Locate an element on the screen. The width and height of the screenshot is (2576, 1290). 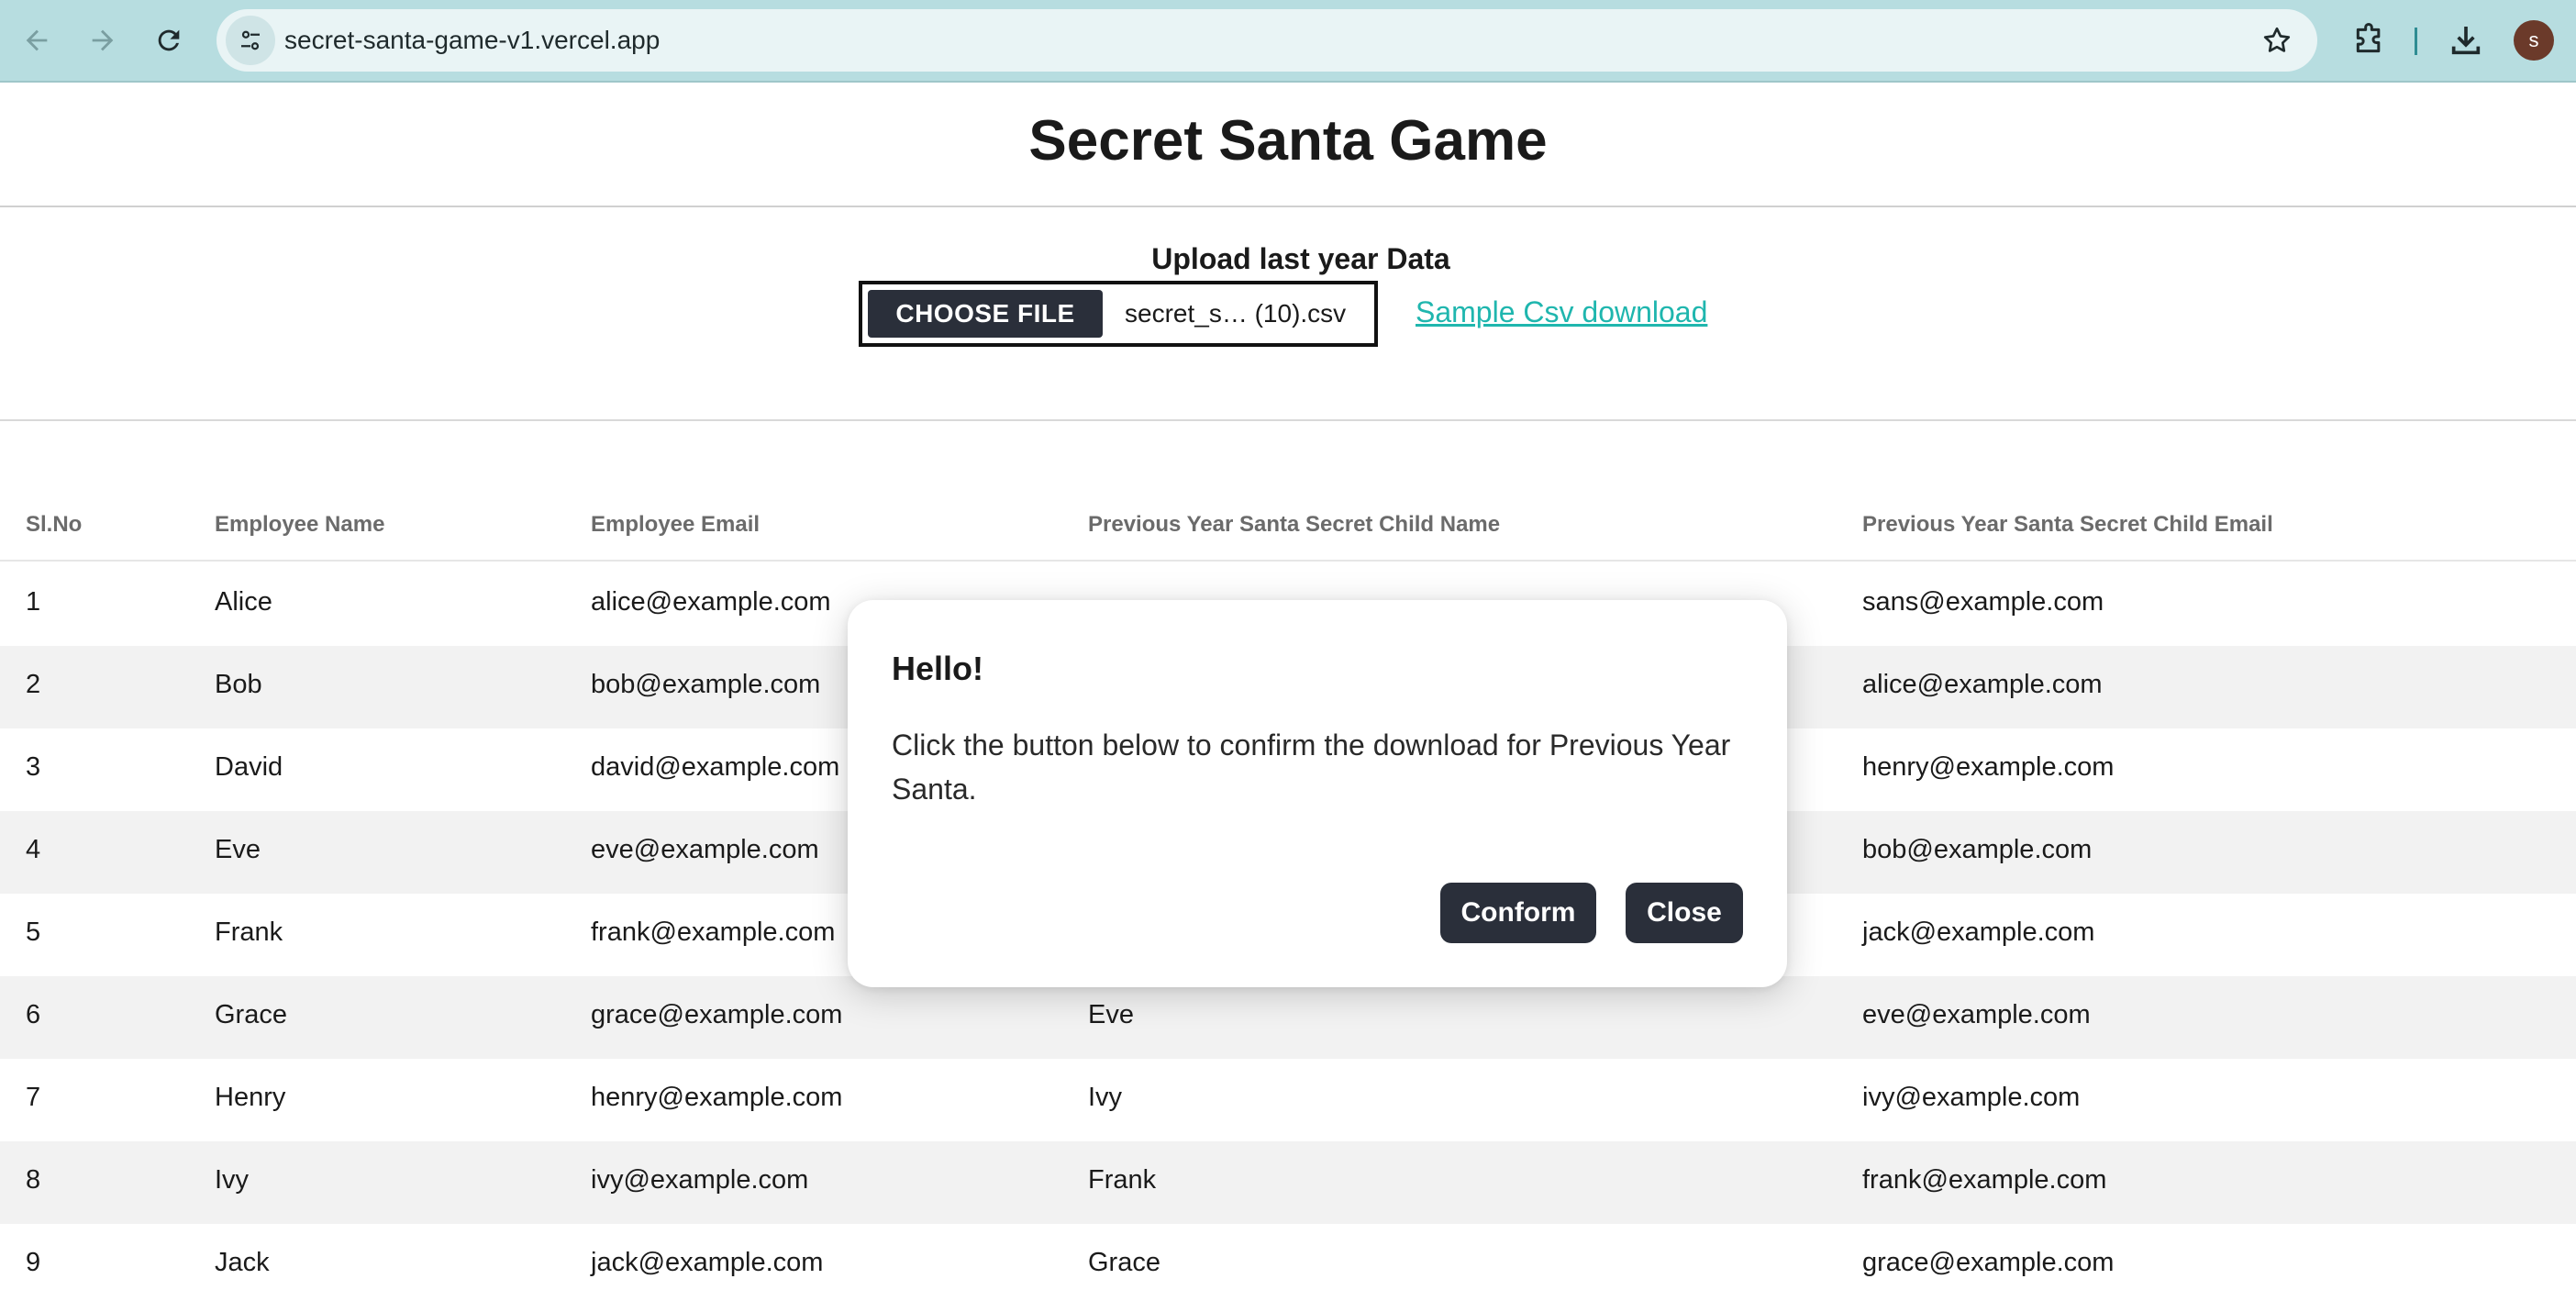
toolbar-divider is located at coordinates (2416, 41).